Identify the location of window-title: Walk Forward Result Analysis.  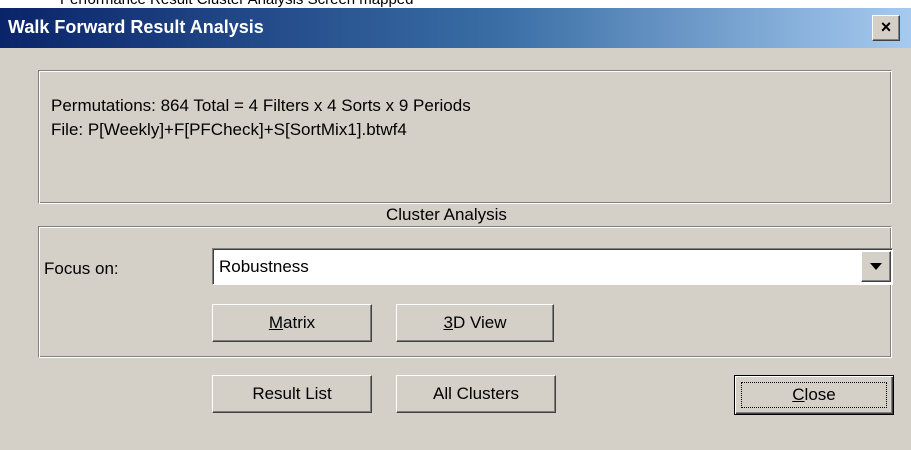
(136, 27).